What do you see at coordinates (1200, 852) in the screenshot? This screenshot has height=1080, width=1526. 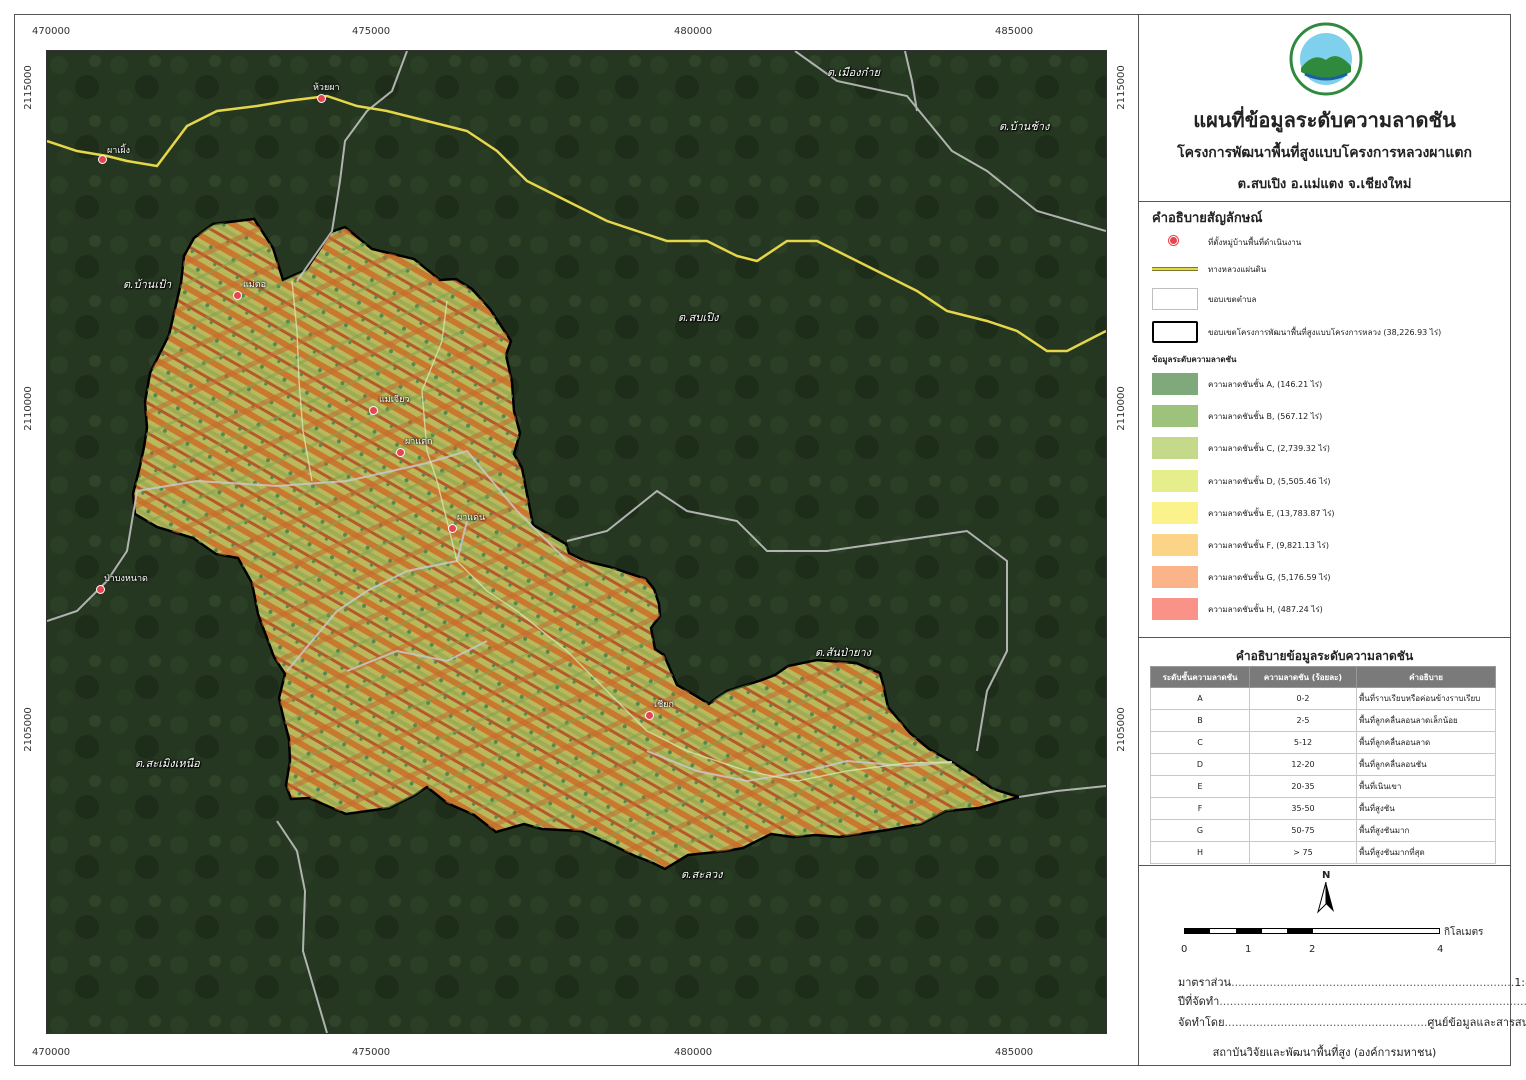 I see `table-cell: H` at bounding box center [1200, 852].